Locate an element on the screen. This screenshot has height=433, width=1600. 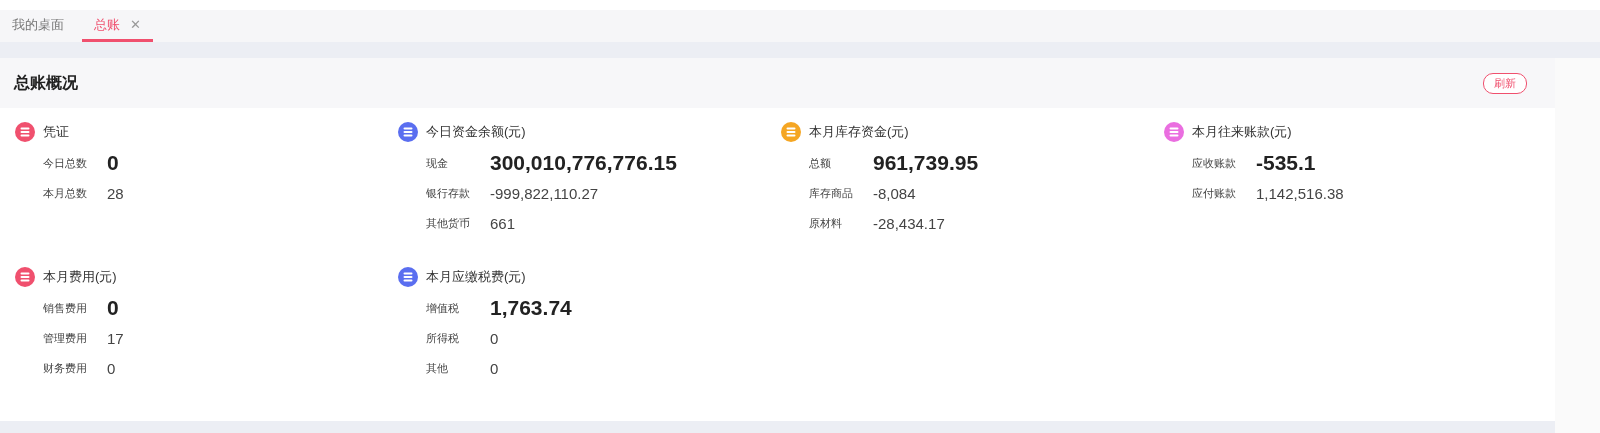
metric-label: 增值税 is located at coordinates (443, 308).